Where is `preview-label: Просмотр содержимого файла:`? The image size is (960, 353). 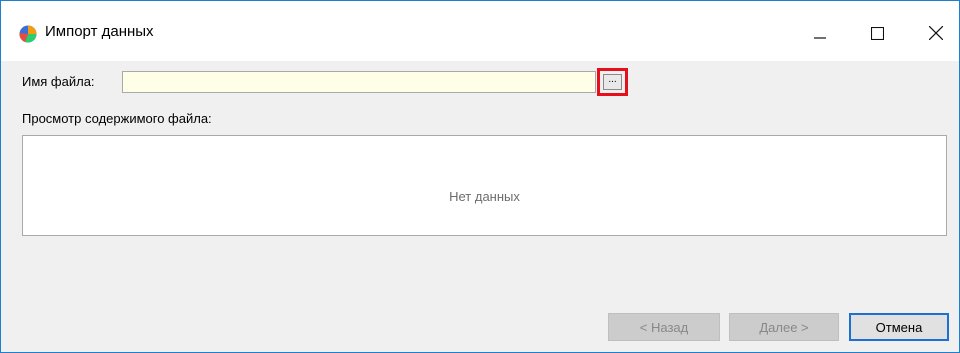 preview-label: Просмотр содержимого файла: is located at coordinates (117, 118).